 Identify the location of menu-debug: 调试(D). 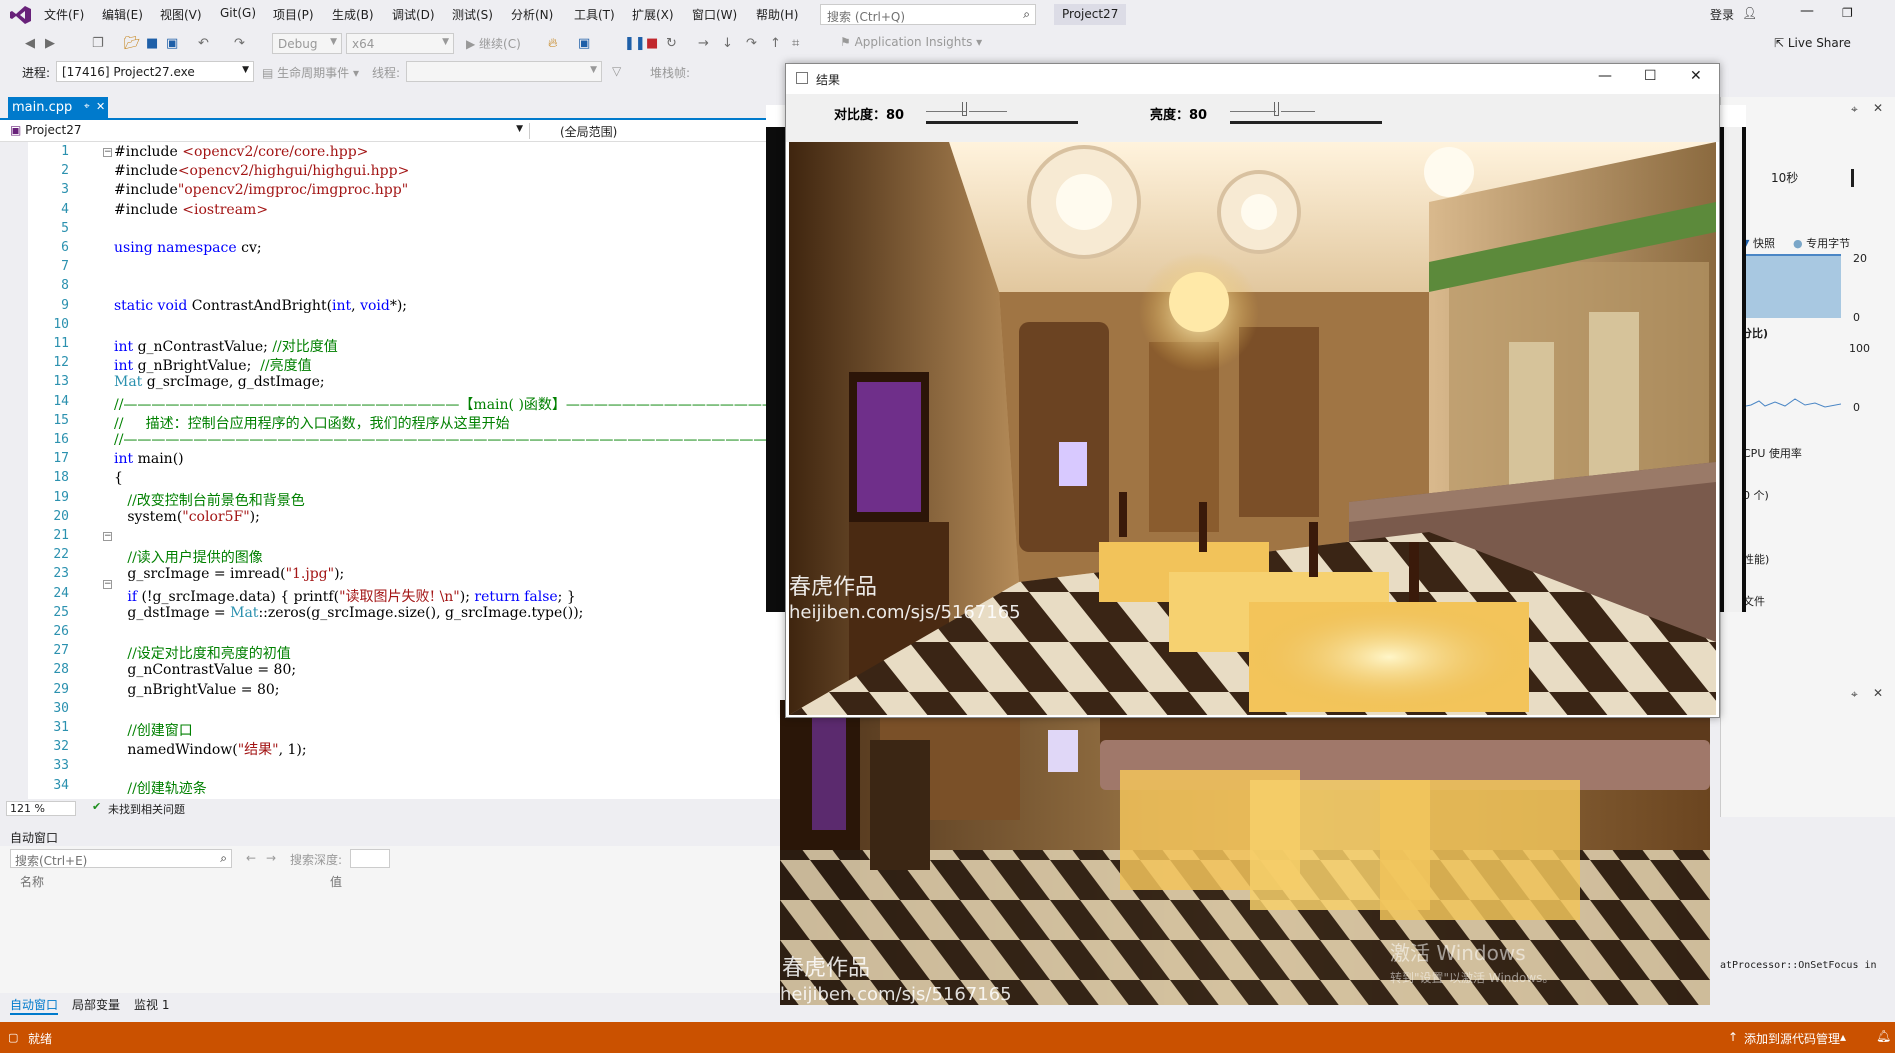
(413, 14).